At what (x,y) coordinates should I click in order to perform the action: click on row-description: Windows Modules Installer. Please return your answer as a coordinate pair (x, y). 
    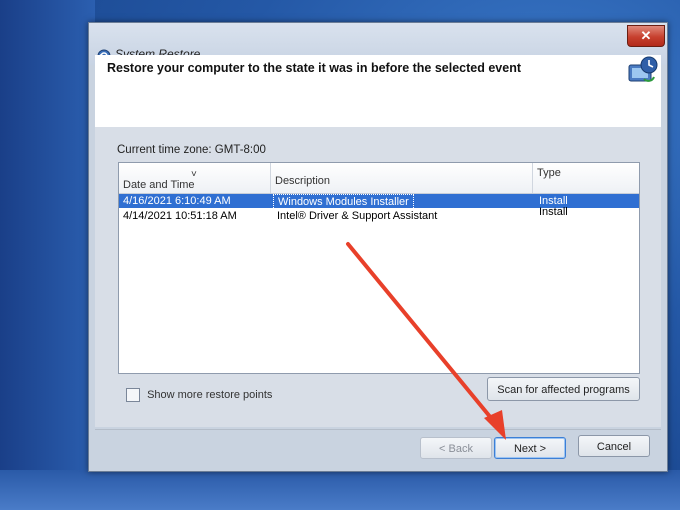
    Looking at the image, I should click on (343, 202).